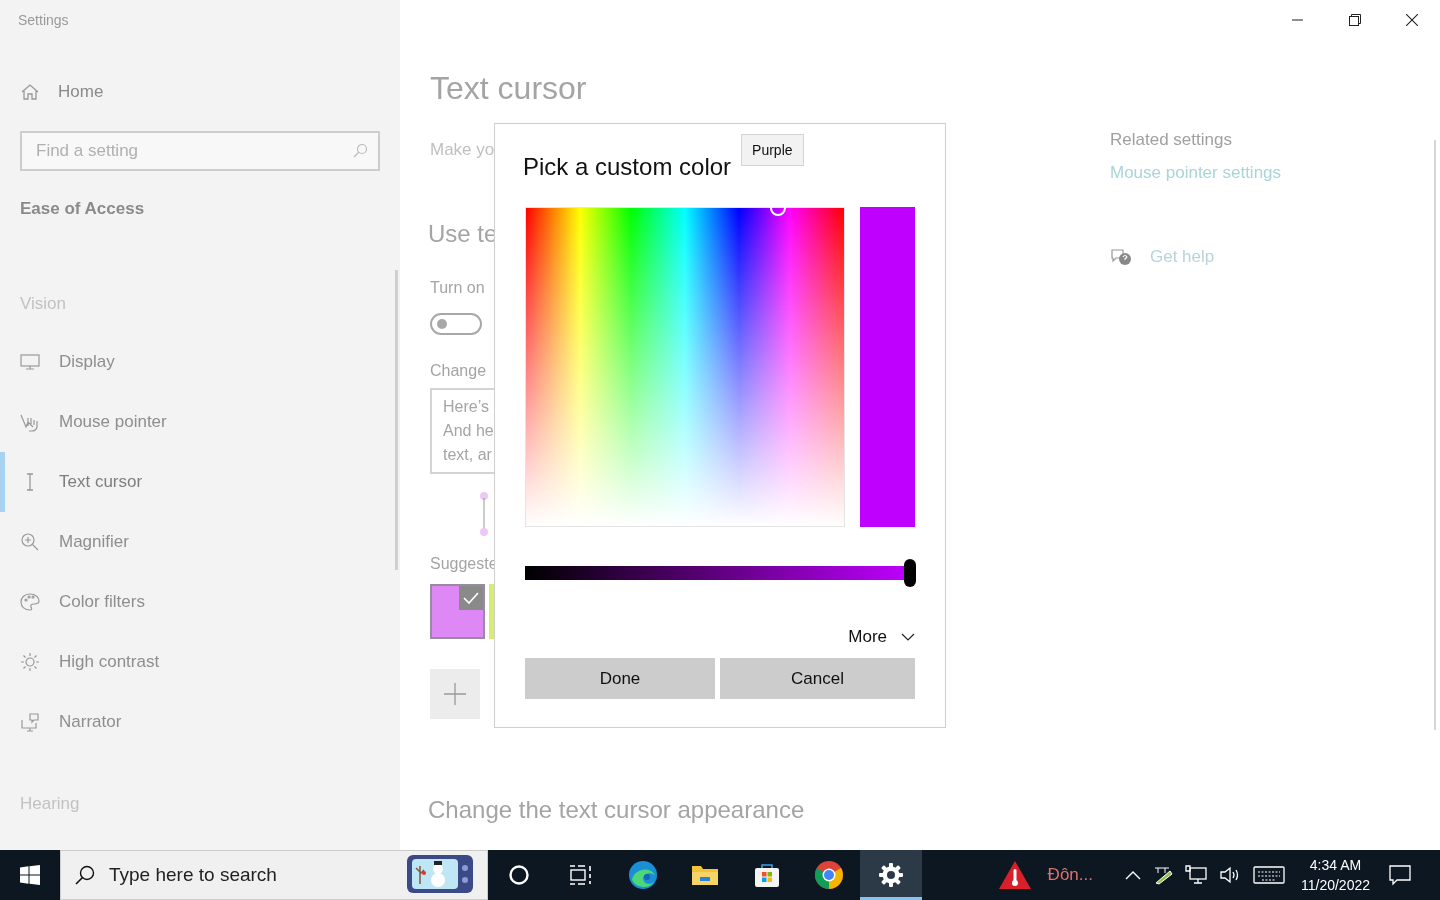  Describe the element at coordinates (60, 362) in the screenshot. I see `nav-item: Display` at that location.